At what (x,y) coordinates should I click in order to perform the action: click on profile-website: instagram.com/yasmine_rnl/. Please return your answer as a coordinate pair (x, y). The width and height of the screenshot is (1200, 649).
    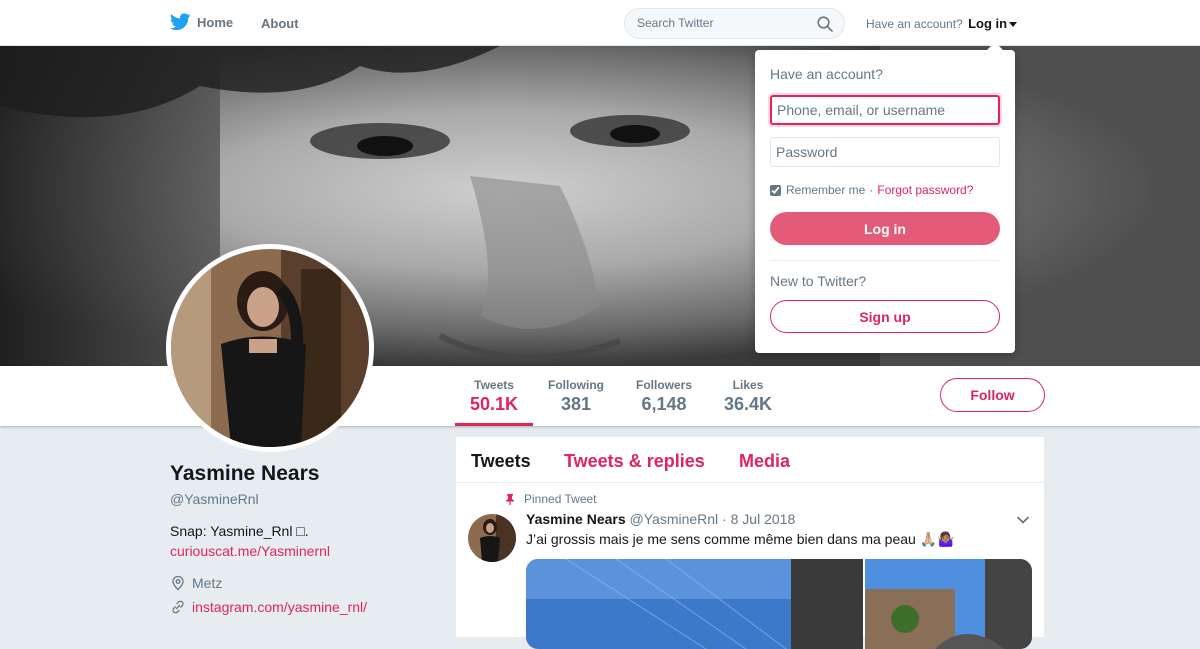
    Looking at the image, I should click on (305, 607).